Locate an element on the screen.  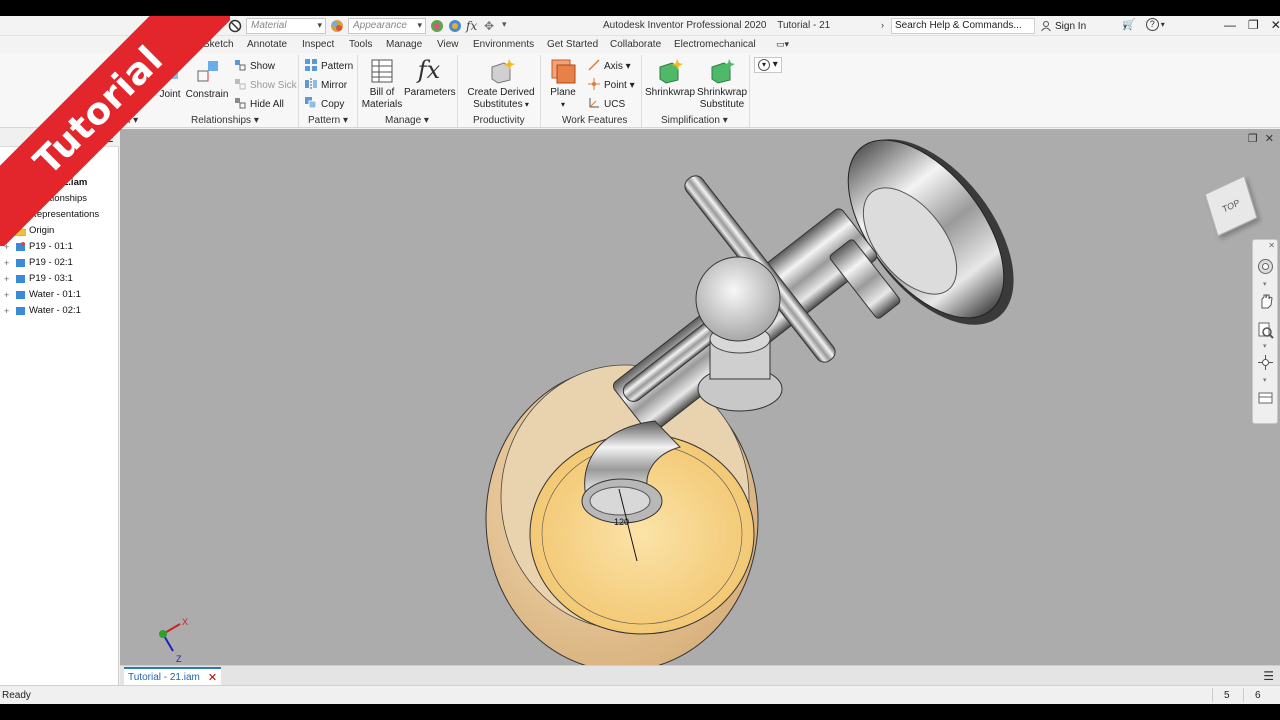
tree-item-part: + Water - 01:1 is located at coordinates (42, 294).